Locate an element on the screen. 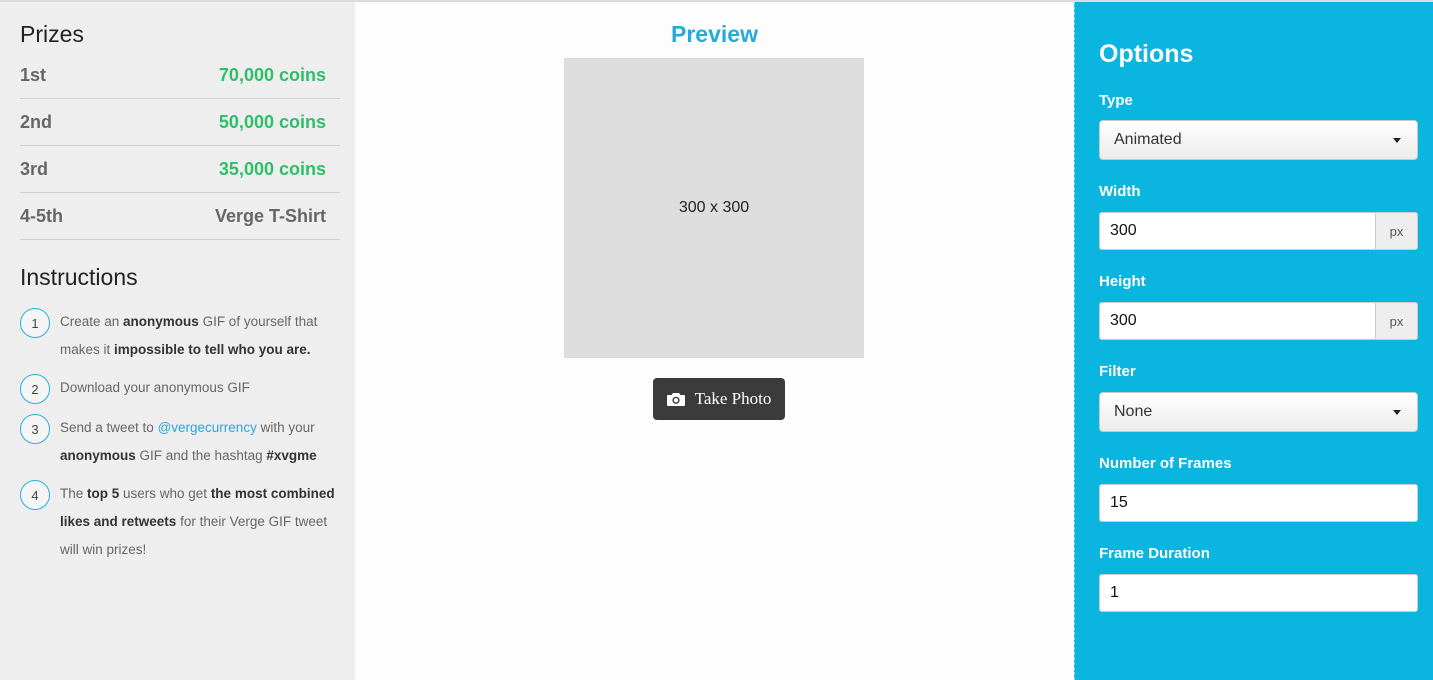 The height and width of the screenshot is (680, 1433). step-text-fragment: Send a tweet to is located at coordinates (109, 427).